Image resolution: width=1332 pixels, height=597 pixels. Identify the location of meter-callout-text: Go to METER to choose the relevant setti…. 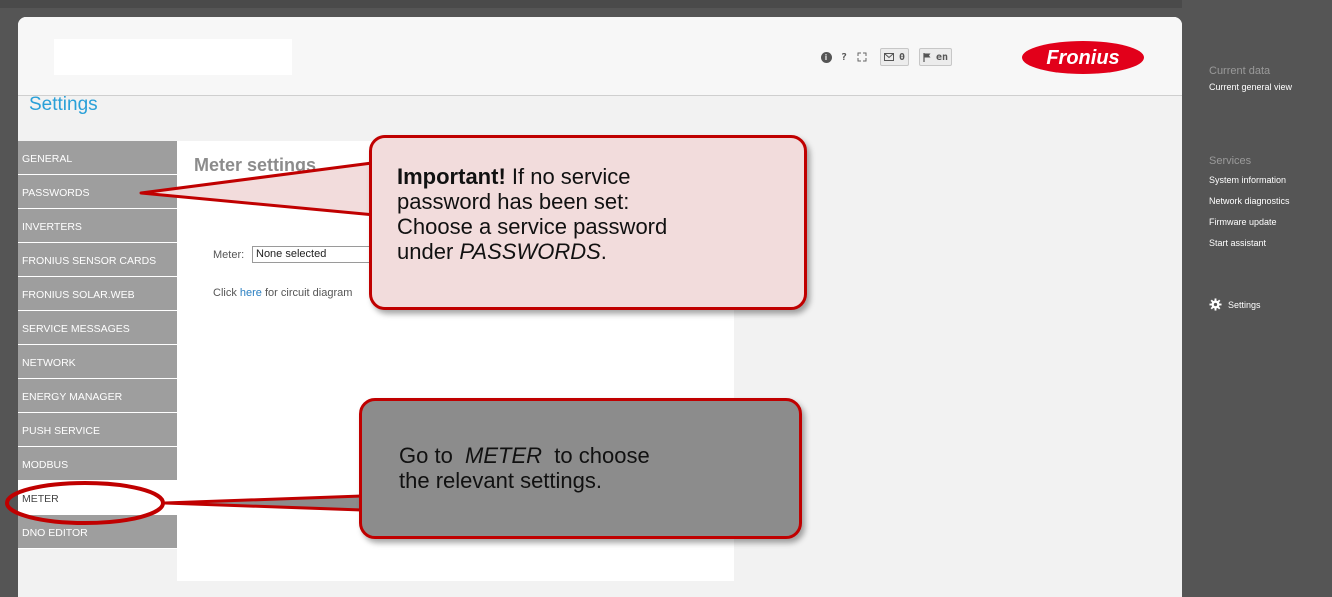
(524, 468).